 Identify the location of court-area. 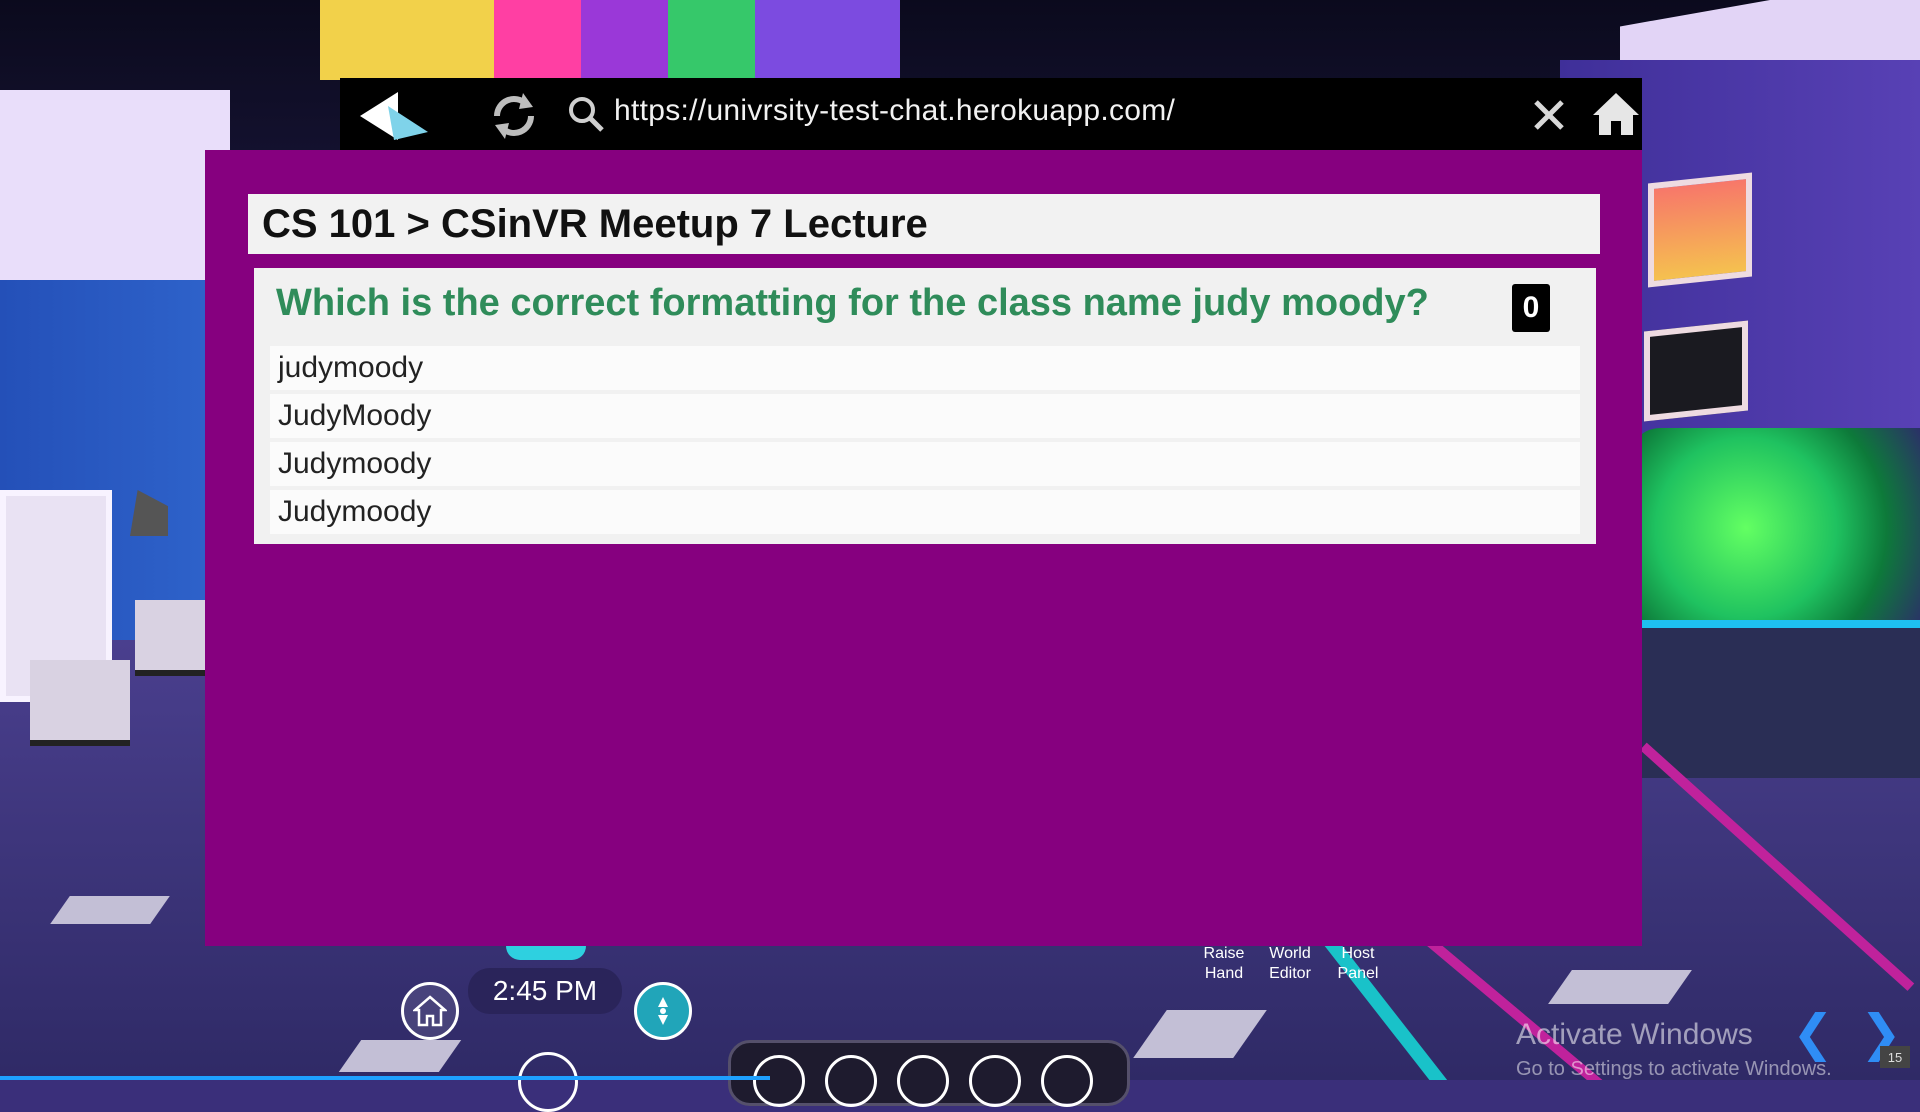
(1775, 699).